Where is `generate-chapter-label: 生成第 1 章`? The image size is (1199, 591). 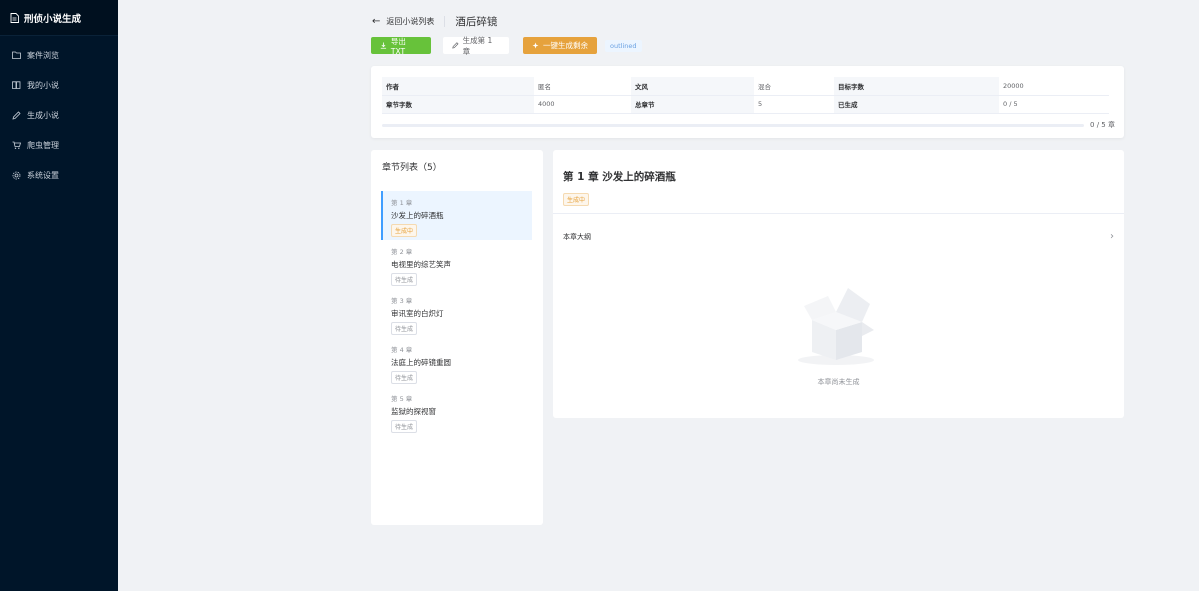 generate-chapter-label: 生成第 1 章 is located at coordinates (477, 45).